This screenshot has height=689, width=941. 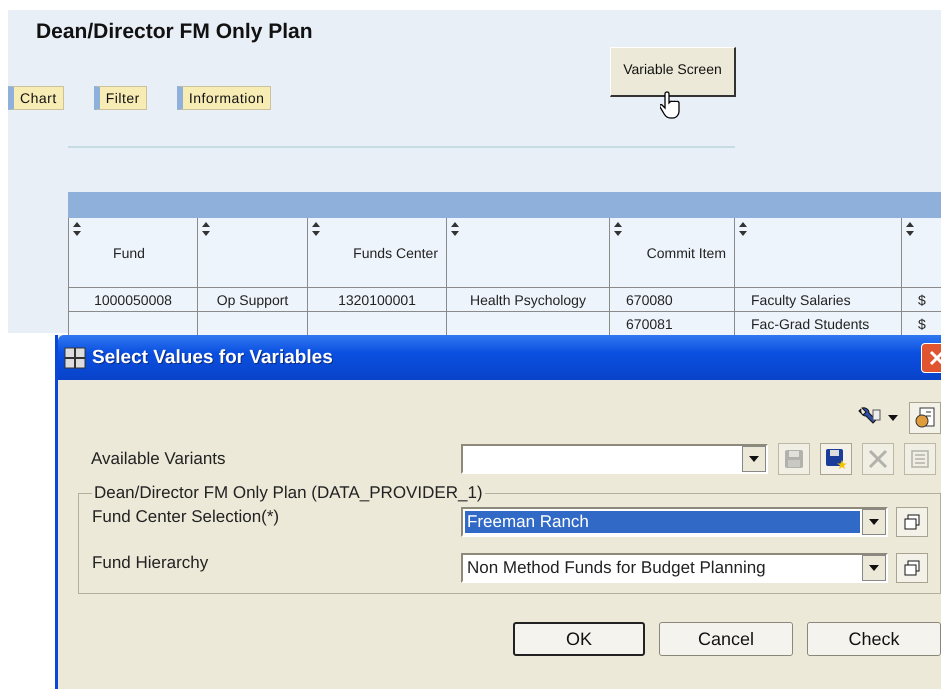 I want to click on toolbar-button: Filter, so click(x=120, y=98).